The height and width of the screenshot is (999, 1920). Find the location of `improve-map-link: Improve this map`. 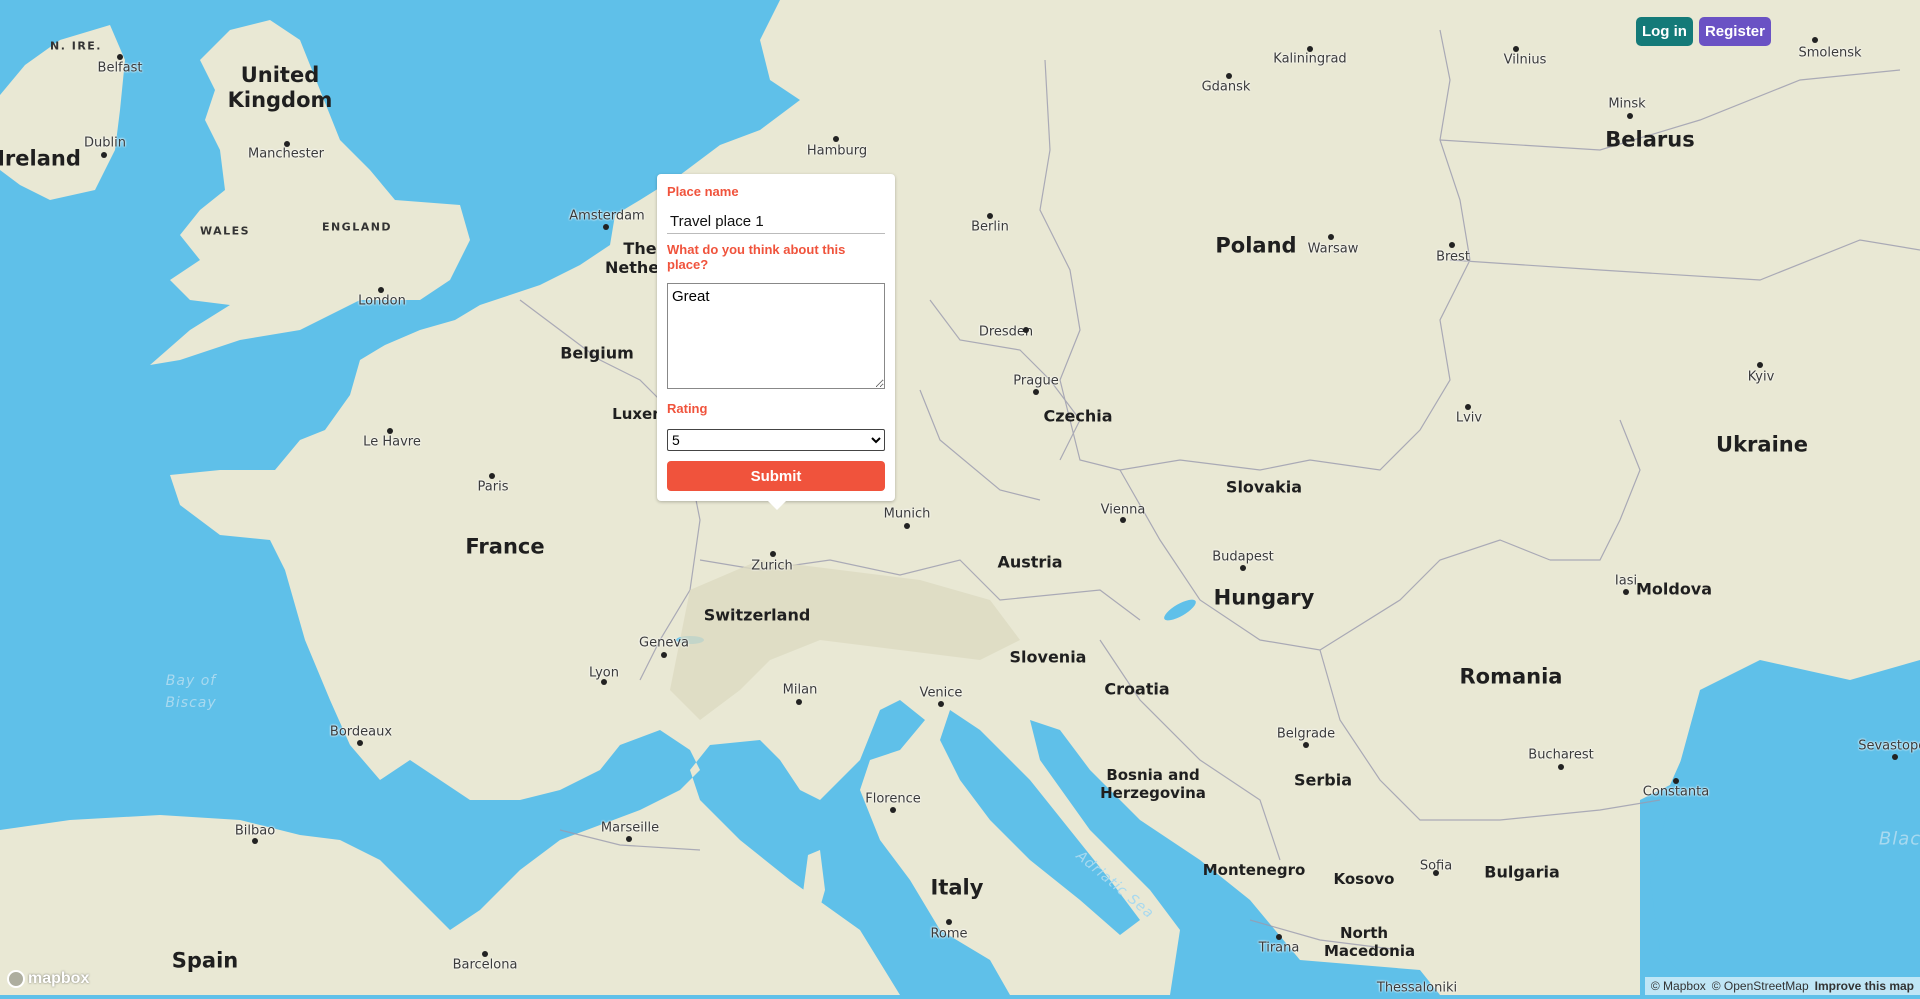

improve-map-link: Improve this map is located at coordinates (1864, 986).